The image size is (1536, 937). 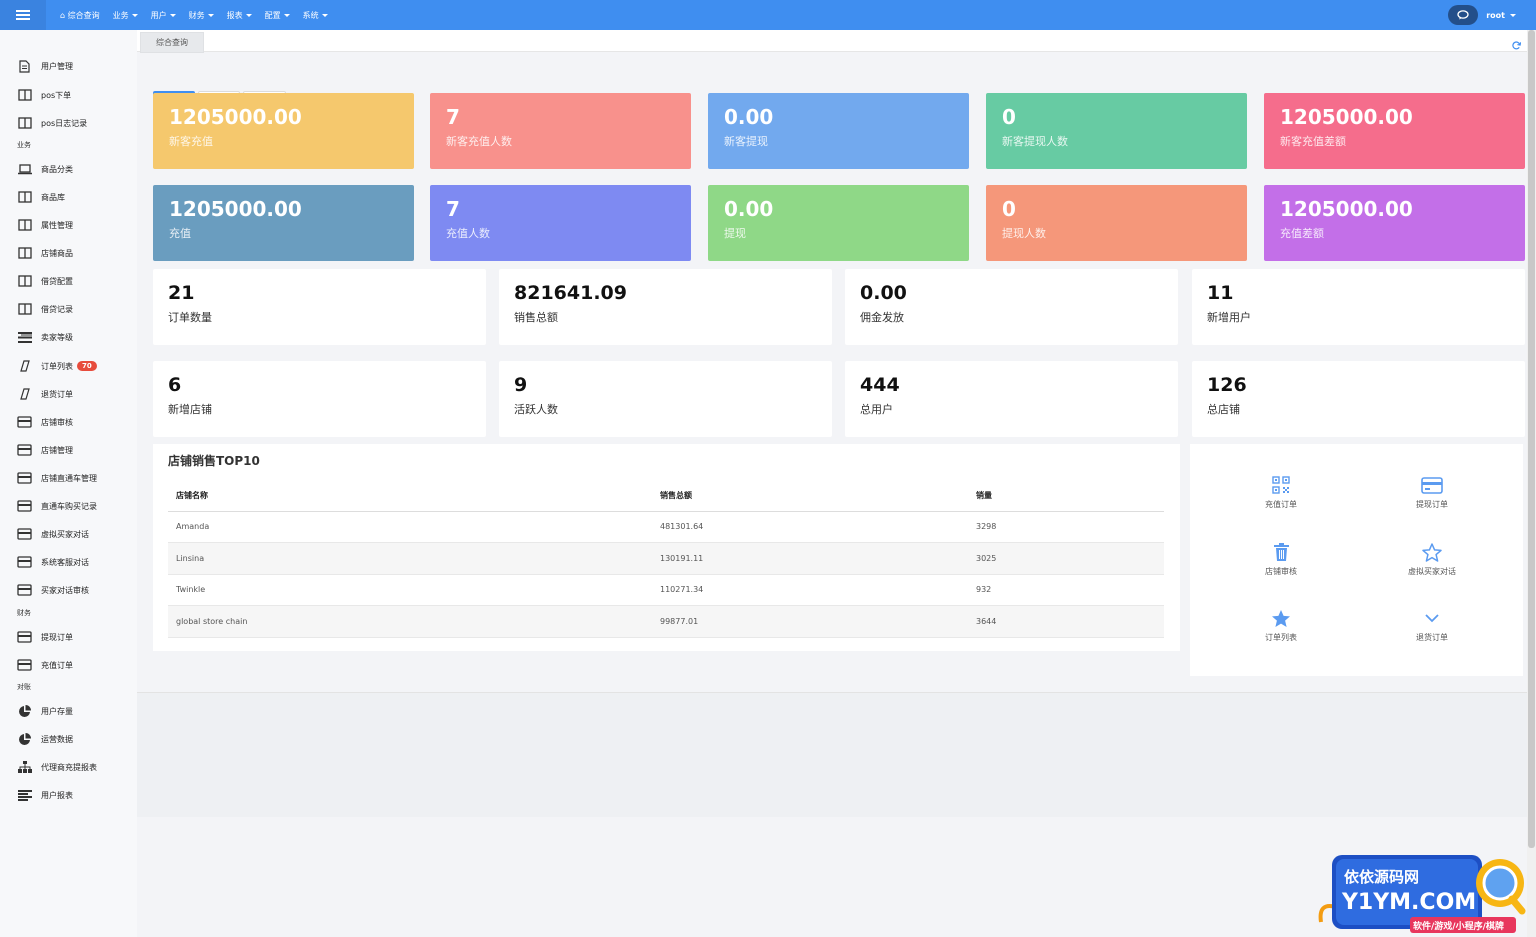 I want to click on stat-card-active-users: 9 活跃人数, so click(x=665, y=399).